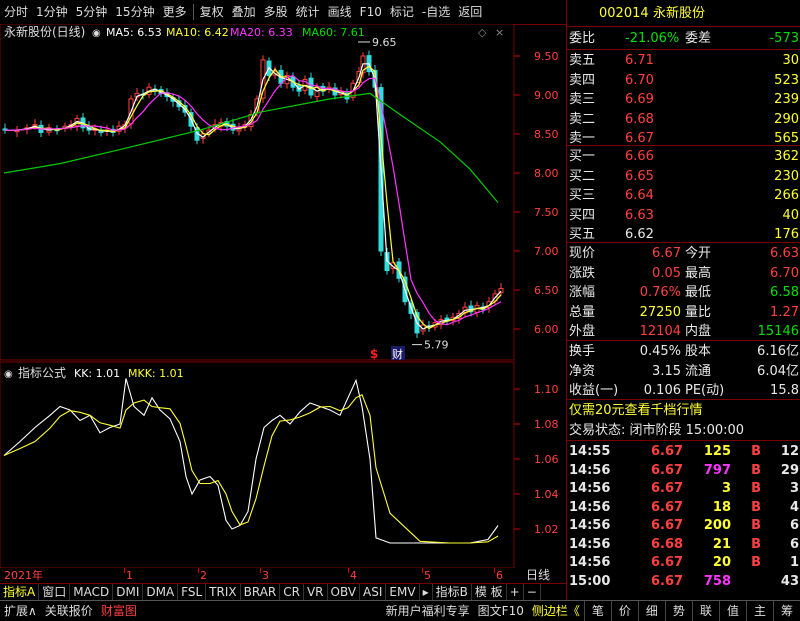 Image resolution: width=800 pixels, height=621 pixels. I want to click on tick-volume: 125, so click(717, 451).